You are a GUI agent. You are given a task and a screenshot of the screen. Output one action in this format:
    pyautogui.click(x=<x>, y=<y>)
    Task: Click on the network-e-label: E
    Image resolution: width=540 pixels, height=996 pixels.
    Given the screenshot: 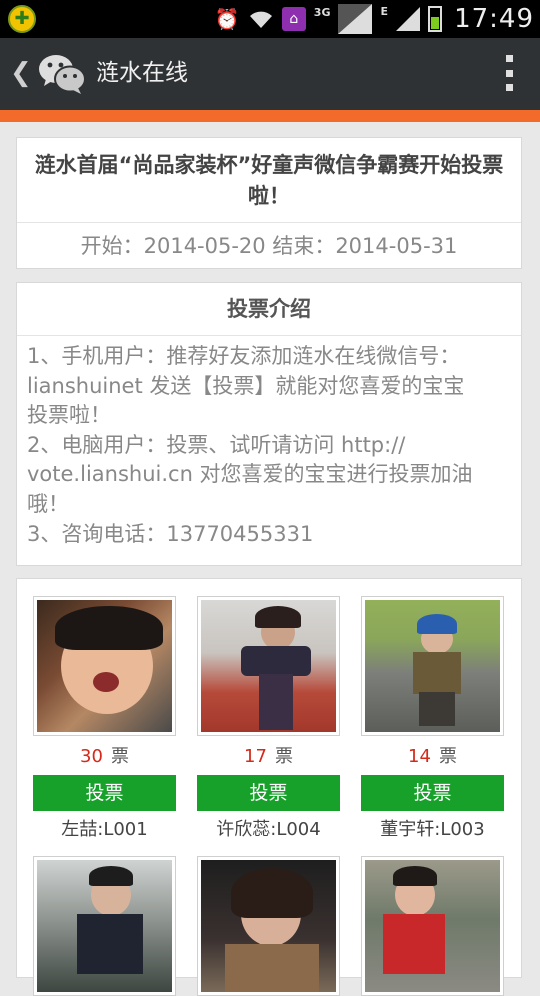 What is the action you would take?
    pyautogui.click(x=384, y=11)
    